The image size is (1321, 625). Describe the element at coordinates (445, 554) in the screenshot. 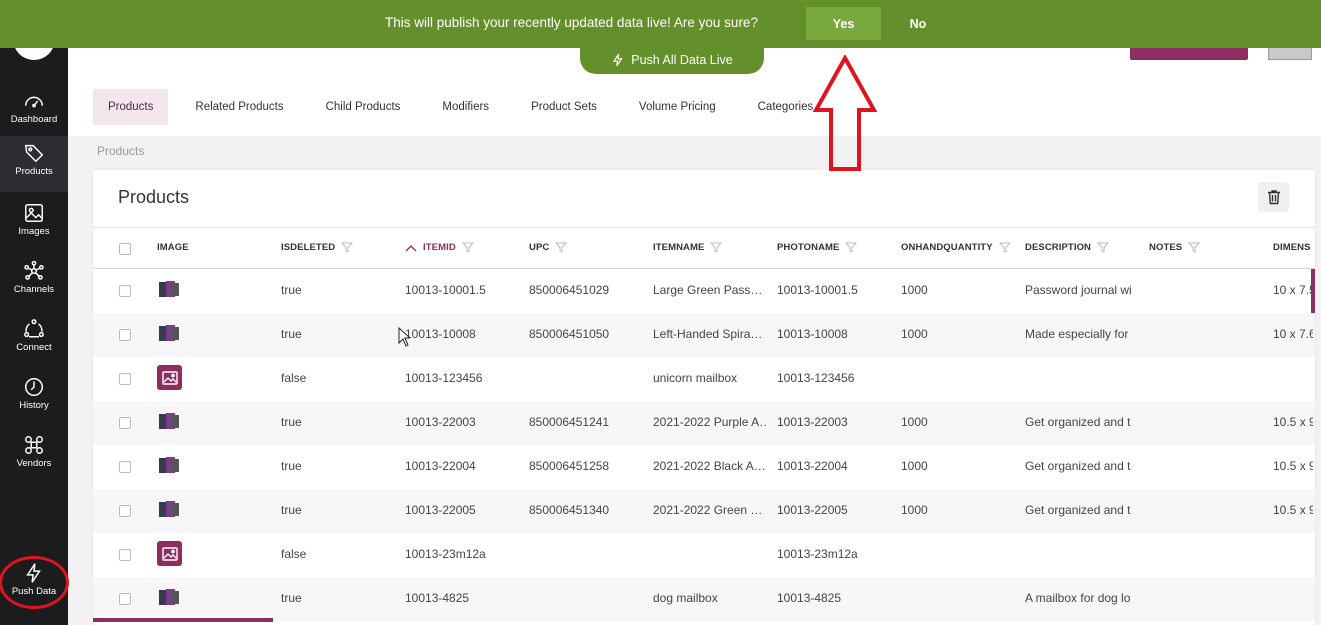

I see `cell-itemid: 10013-23m12a` at that location.